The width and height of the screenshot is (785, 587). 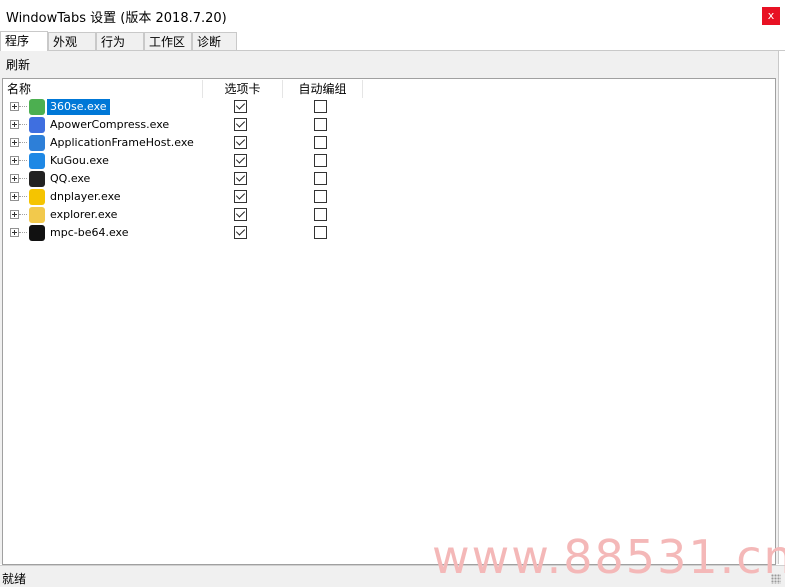 What do you see at coordinates (24, 41) in the screenshot?
I see `tab-programs: 程序` at bounding box center [24, 41].